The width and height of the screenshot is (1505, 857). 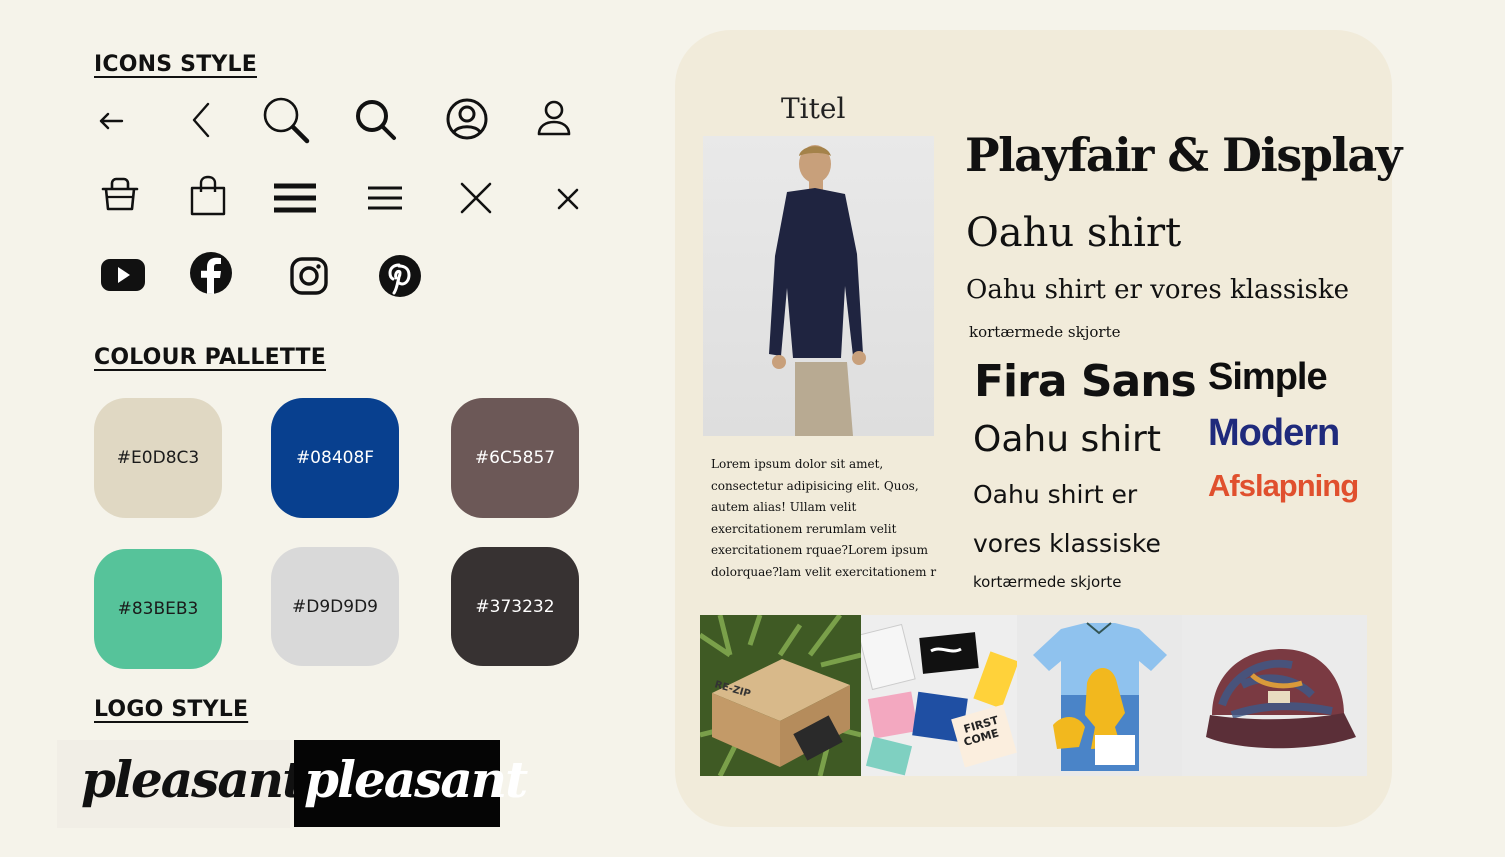 What do you see at coordinates (1268, 377) in the screenshot?
I see `word-simple: Simple` at bounding box center [1268, 377].